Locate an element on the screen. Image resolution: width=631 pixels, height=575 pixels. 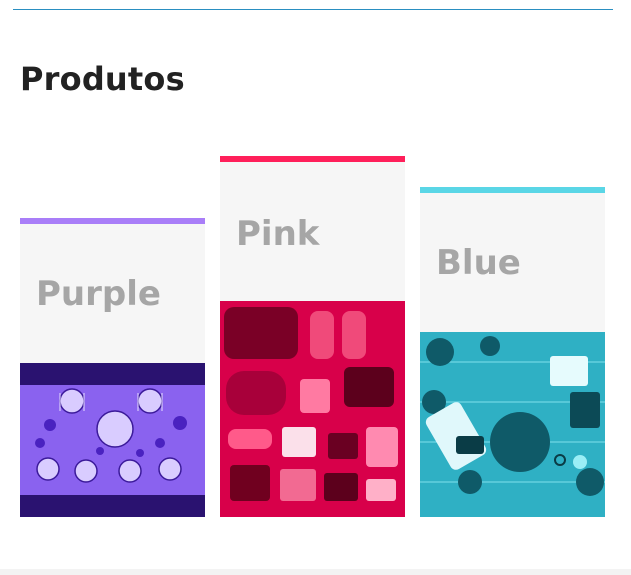
top-divider is located at coordinates (313, 9).